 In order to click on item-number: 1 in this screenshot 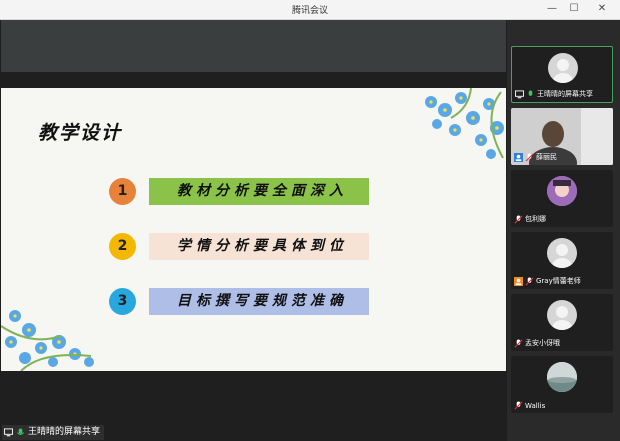, I will do `click(122, 191)`.